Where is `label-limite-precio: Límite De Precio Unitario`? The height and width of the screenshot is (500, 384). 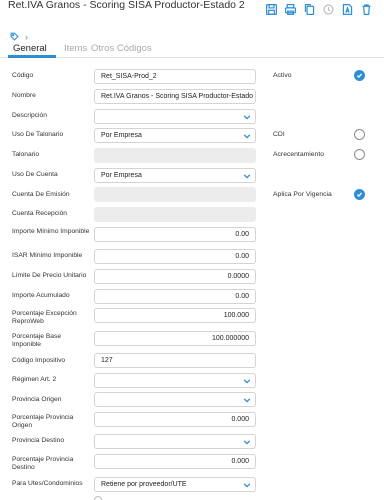
label-limite-precio: Límite De Precio Unitario is located at coordinates (49, 275).